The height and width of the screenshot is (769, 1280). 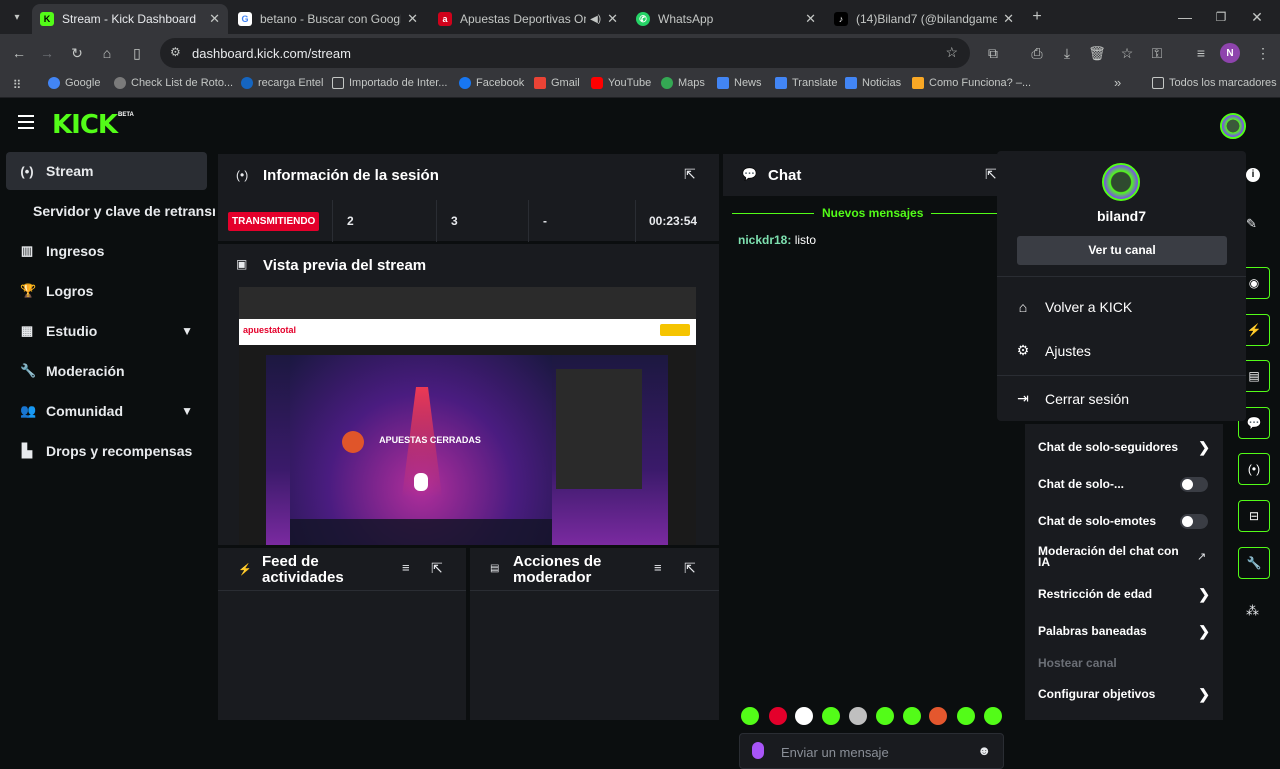 What do you see at coordinates (528, 19) in the screenshot?
I see `tab-apuestas: a Apuestas Deportivas Online ◀) ✕` at bounding box center [528, 19].